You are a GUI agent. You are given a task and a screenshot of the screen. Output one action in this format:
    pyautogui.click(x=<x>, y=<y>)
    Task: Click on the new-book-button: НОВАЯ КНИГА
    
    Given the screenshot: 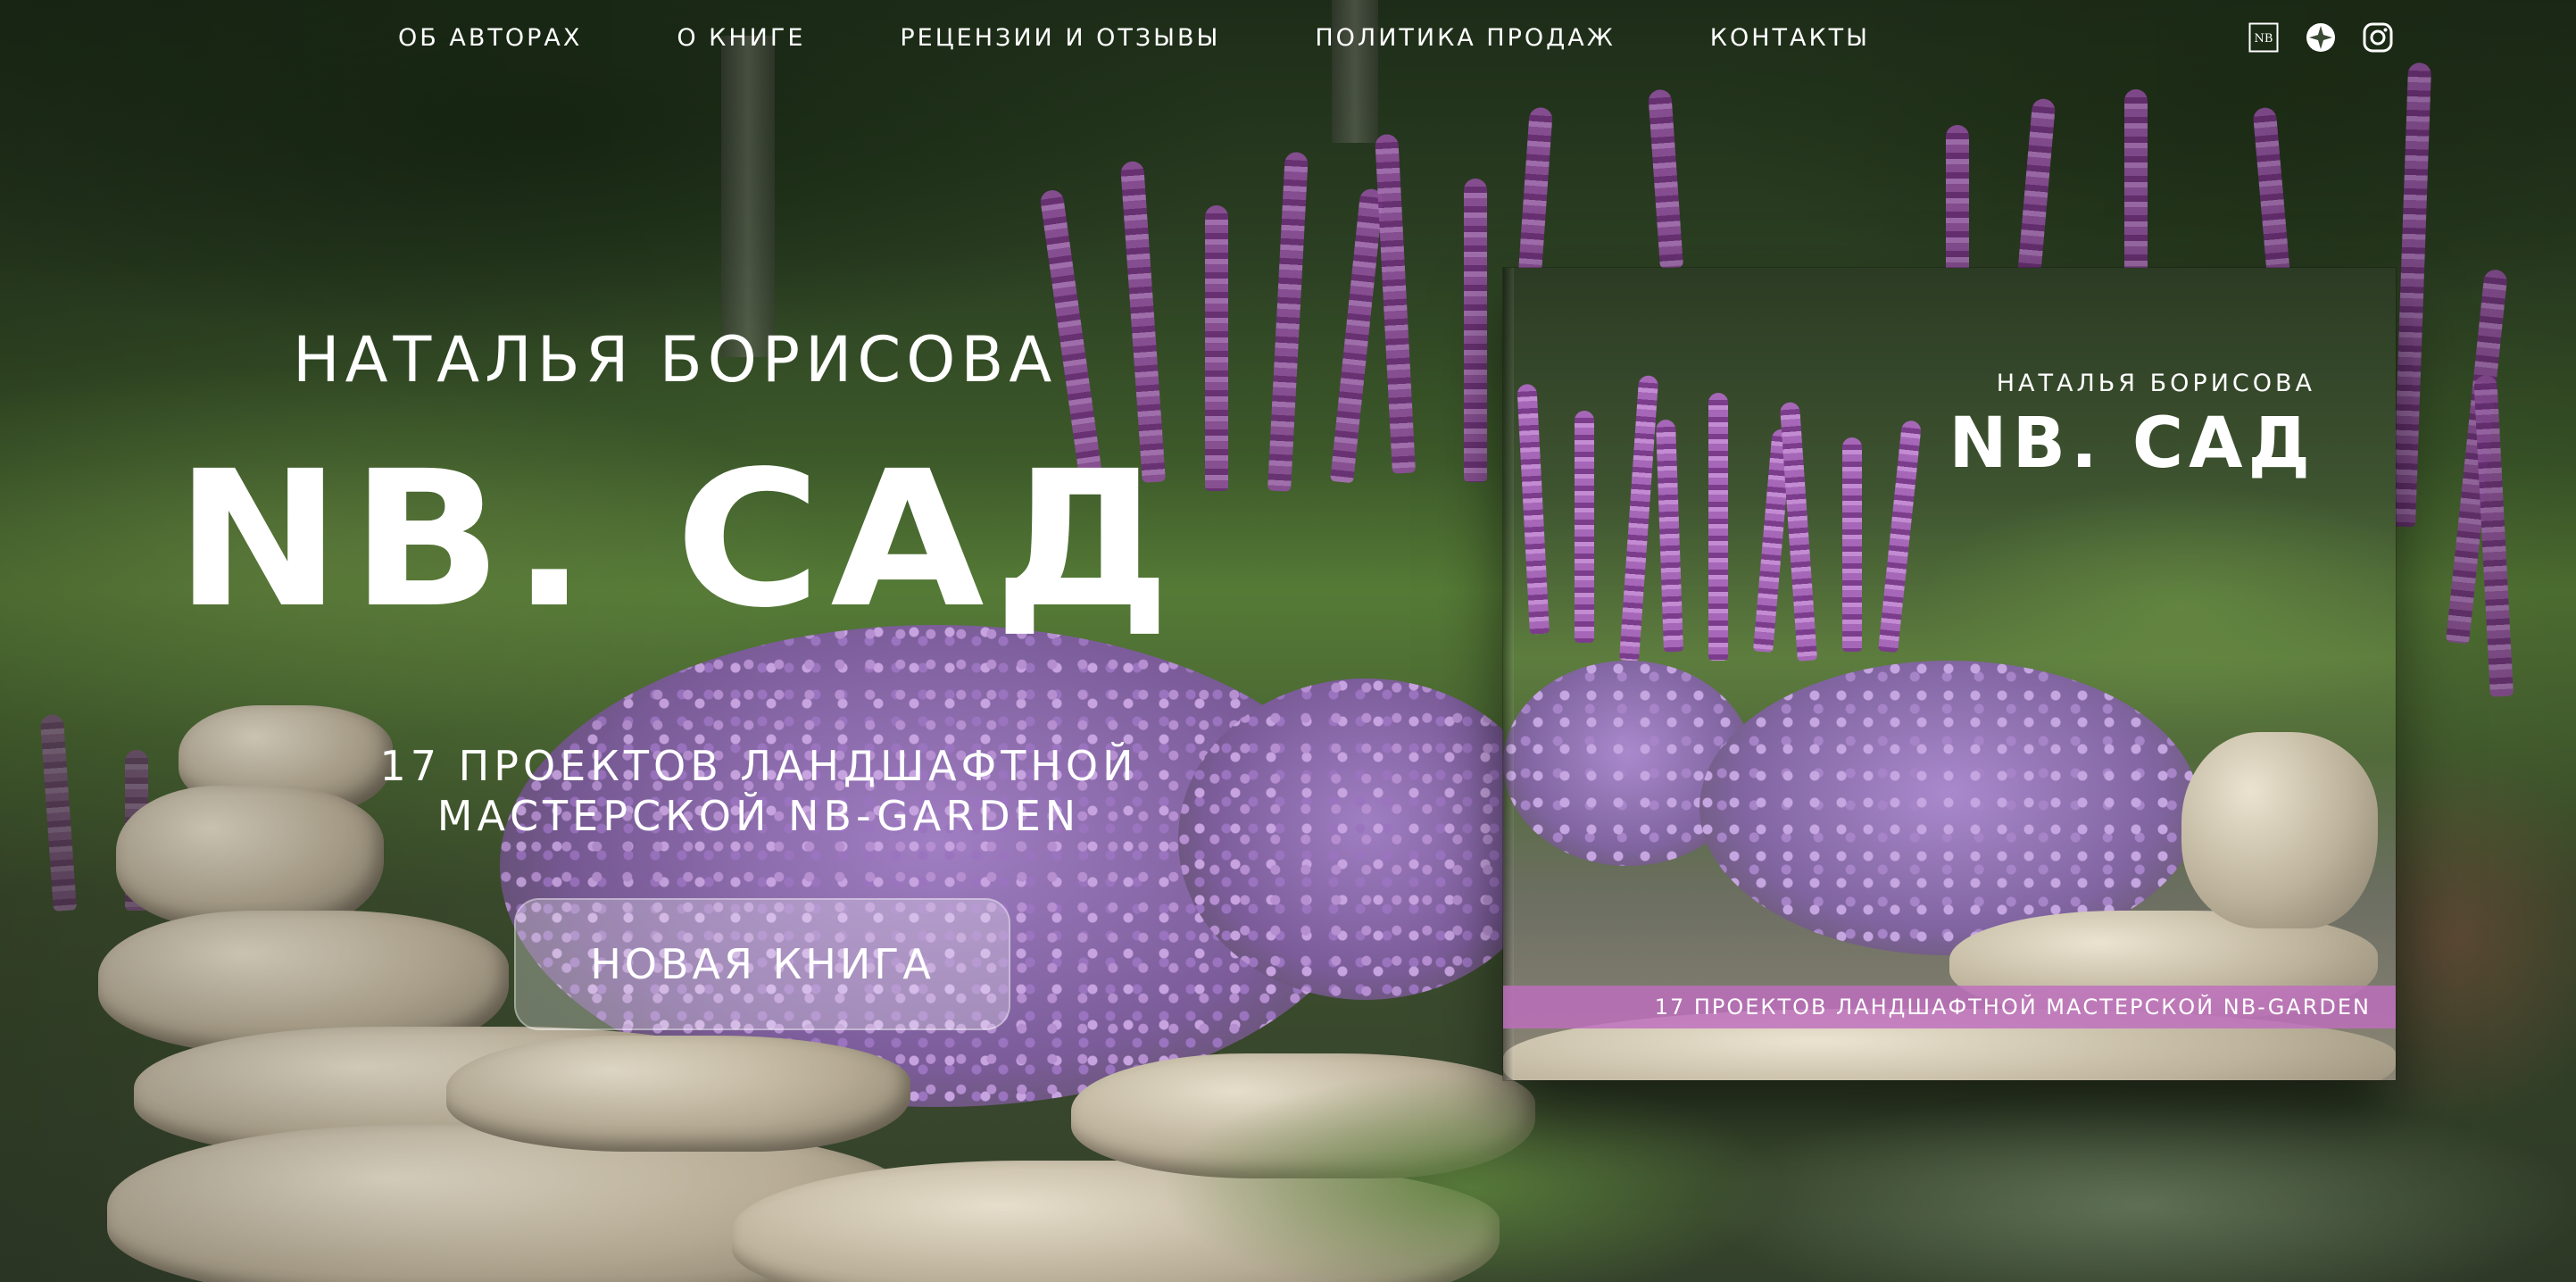 What is the action you would take?
    pyautogui.click(x=762, y=964)
    